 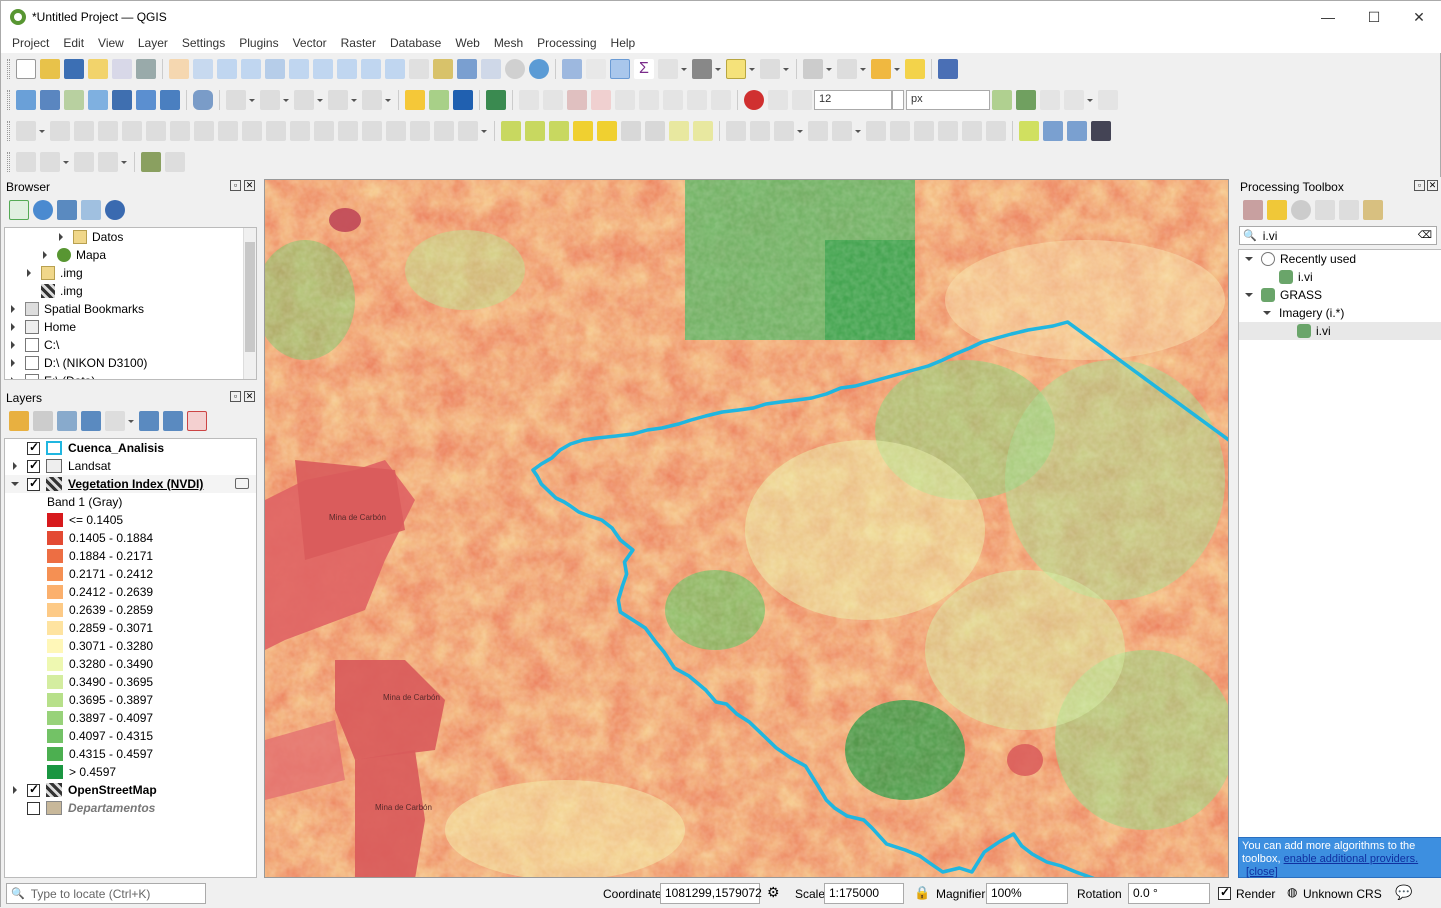 I want to click on data-source-manager-icon, so click(x=26, y=99).